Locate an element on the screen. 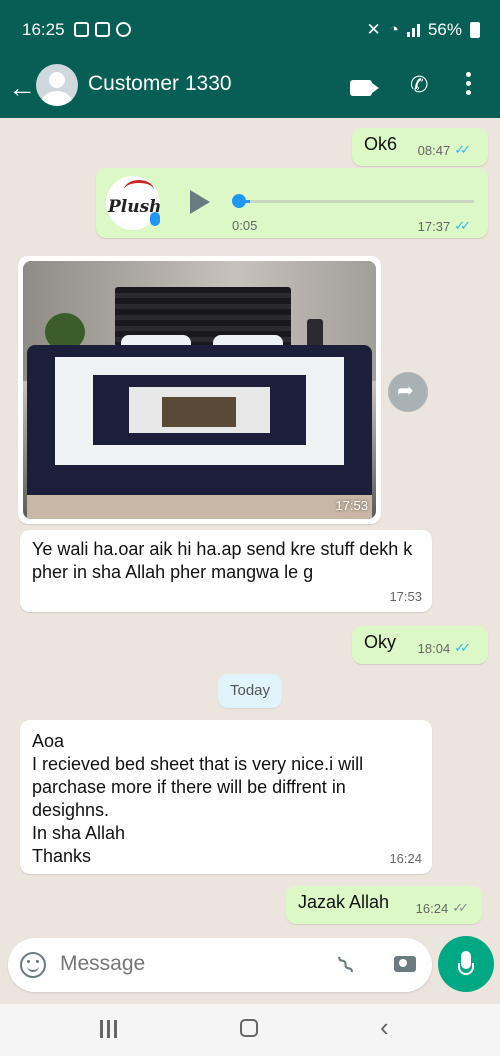 The width and height of the screenshot is (500, 1056). message-text: Jazak Allah is located at coordinates (344, 902).